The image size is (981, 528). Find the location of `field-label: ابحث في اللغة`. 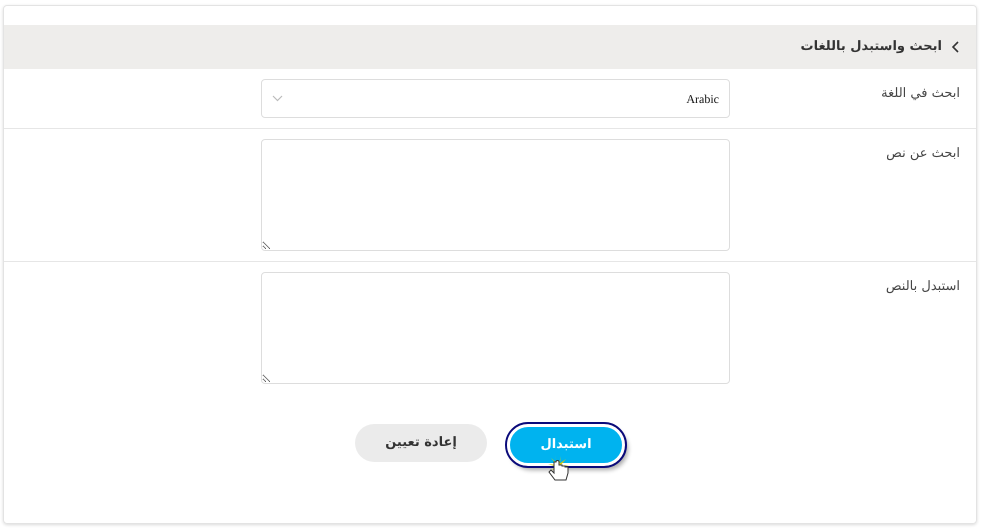

field-label: ابحث في اللغة is located at coordinates (920, 94).